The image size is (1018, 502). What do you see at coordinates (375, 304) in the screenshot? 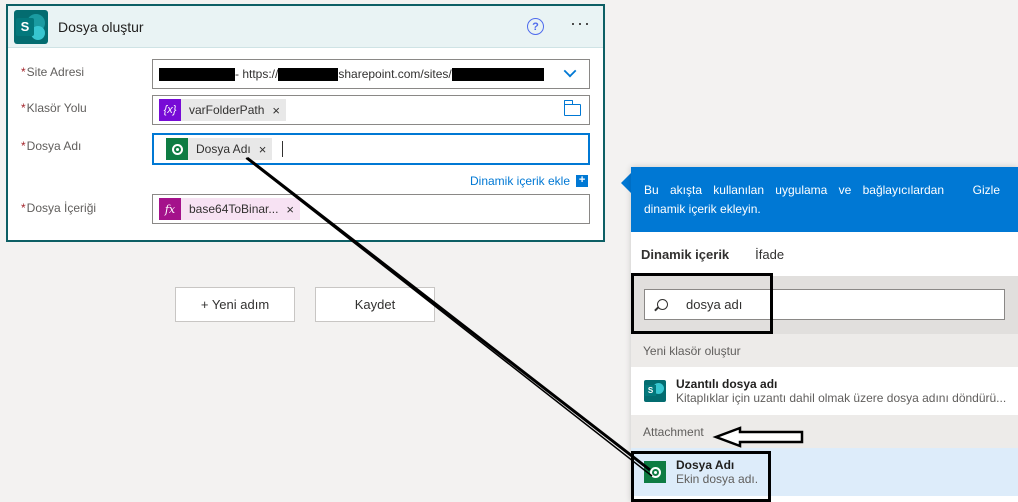
I see `save-button: Kaydet` at bounding box center [375, 304].